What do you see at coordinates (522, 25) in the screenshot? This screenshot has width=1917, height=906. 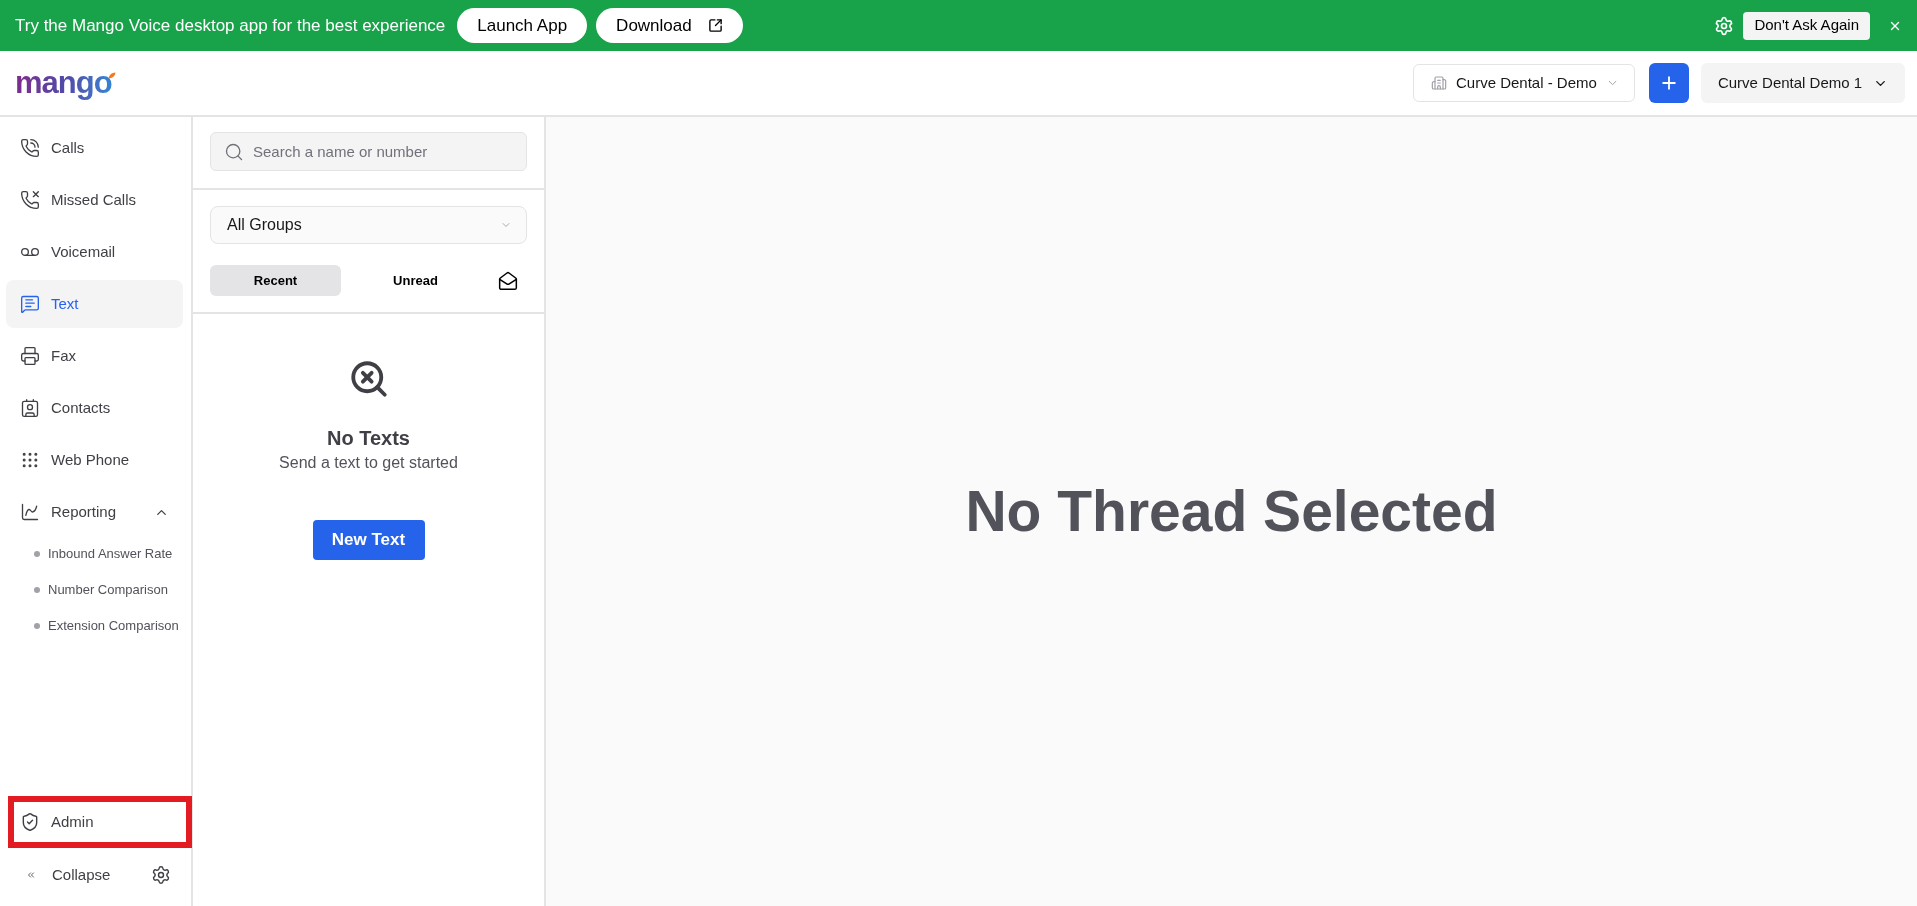 I see `launch-app-button: Launch App` at bounding box center [522, 25].